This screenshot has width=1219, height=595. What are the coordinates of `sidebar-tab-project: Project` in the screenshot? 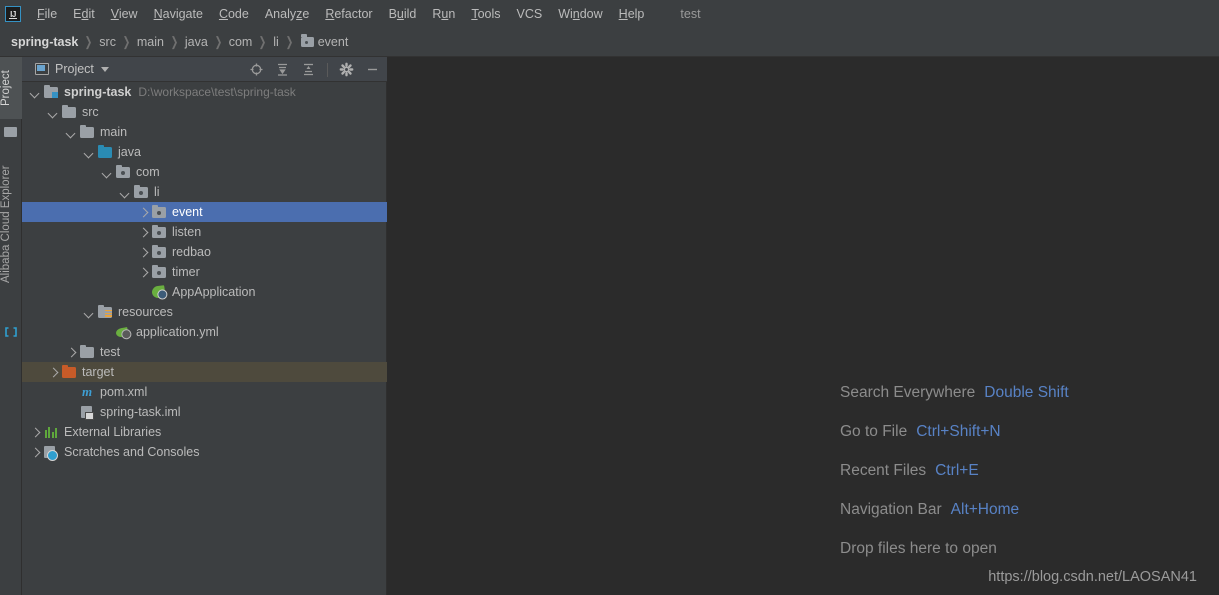 It's located at (11, 88).